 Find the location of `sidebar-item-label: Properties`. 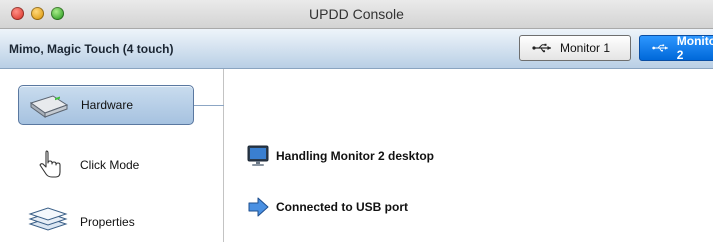

sidebar-item-label: Properties is located at coordinates (107, 222).